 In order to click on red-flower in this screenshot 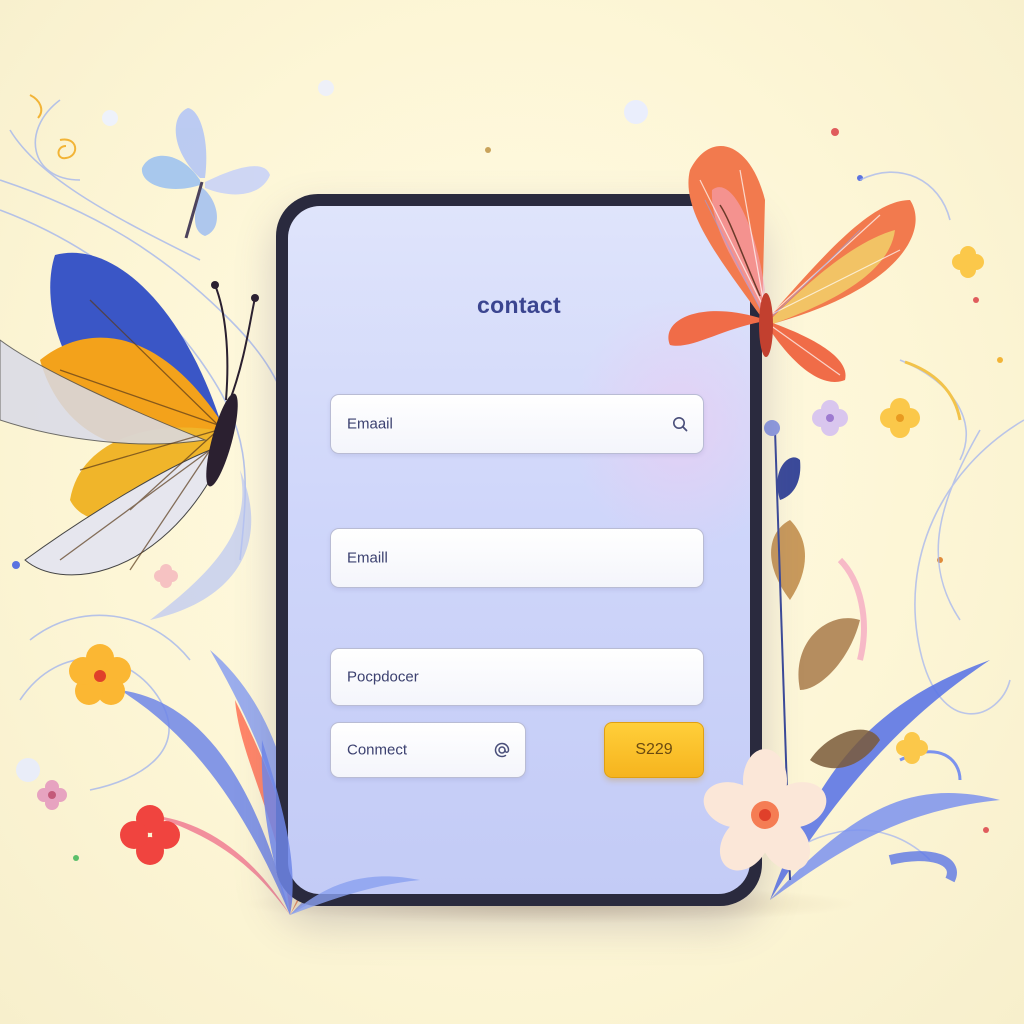, I will do `click(150, 835)`.